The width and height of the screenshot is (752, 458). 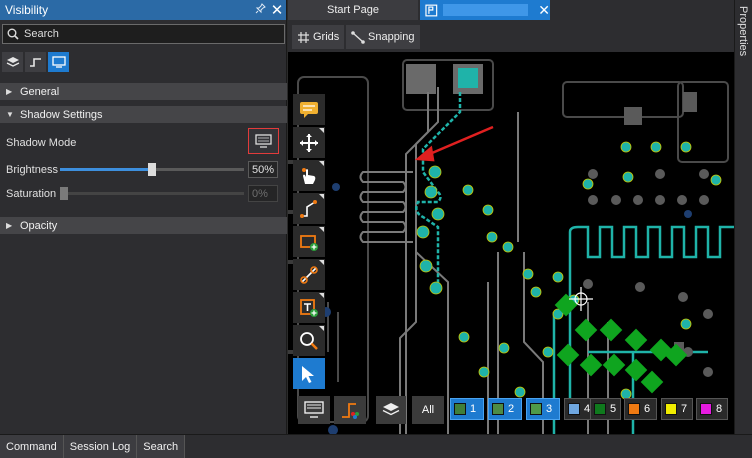 What do you see at coordinates (263, 169) in the screenshot?
I see `brightness-value: 50%` at bounding box center [263, 169].